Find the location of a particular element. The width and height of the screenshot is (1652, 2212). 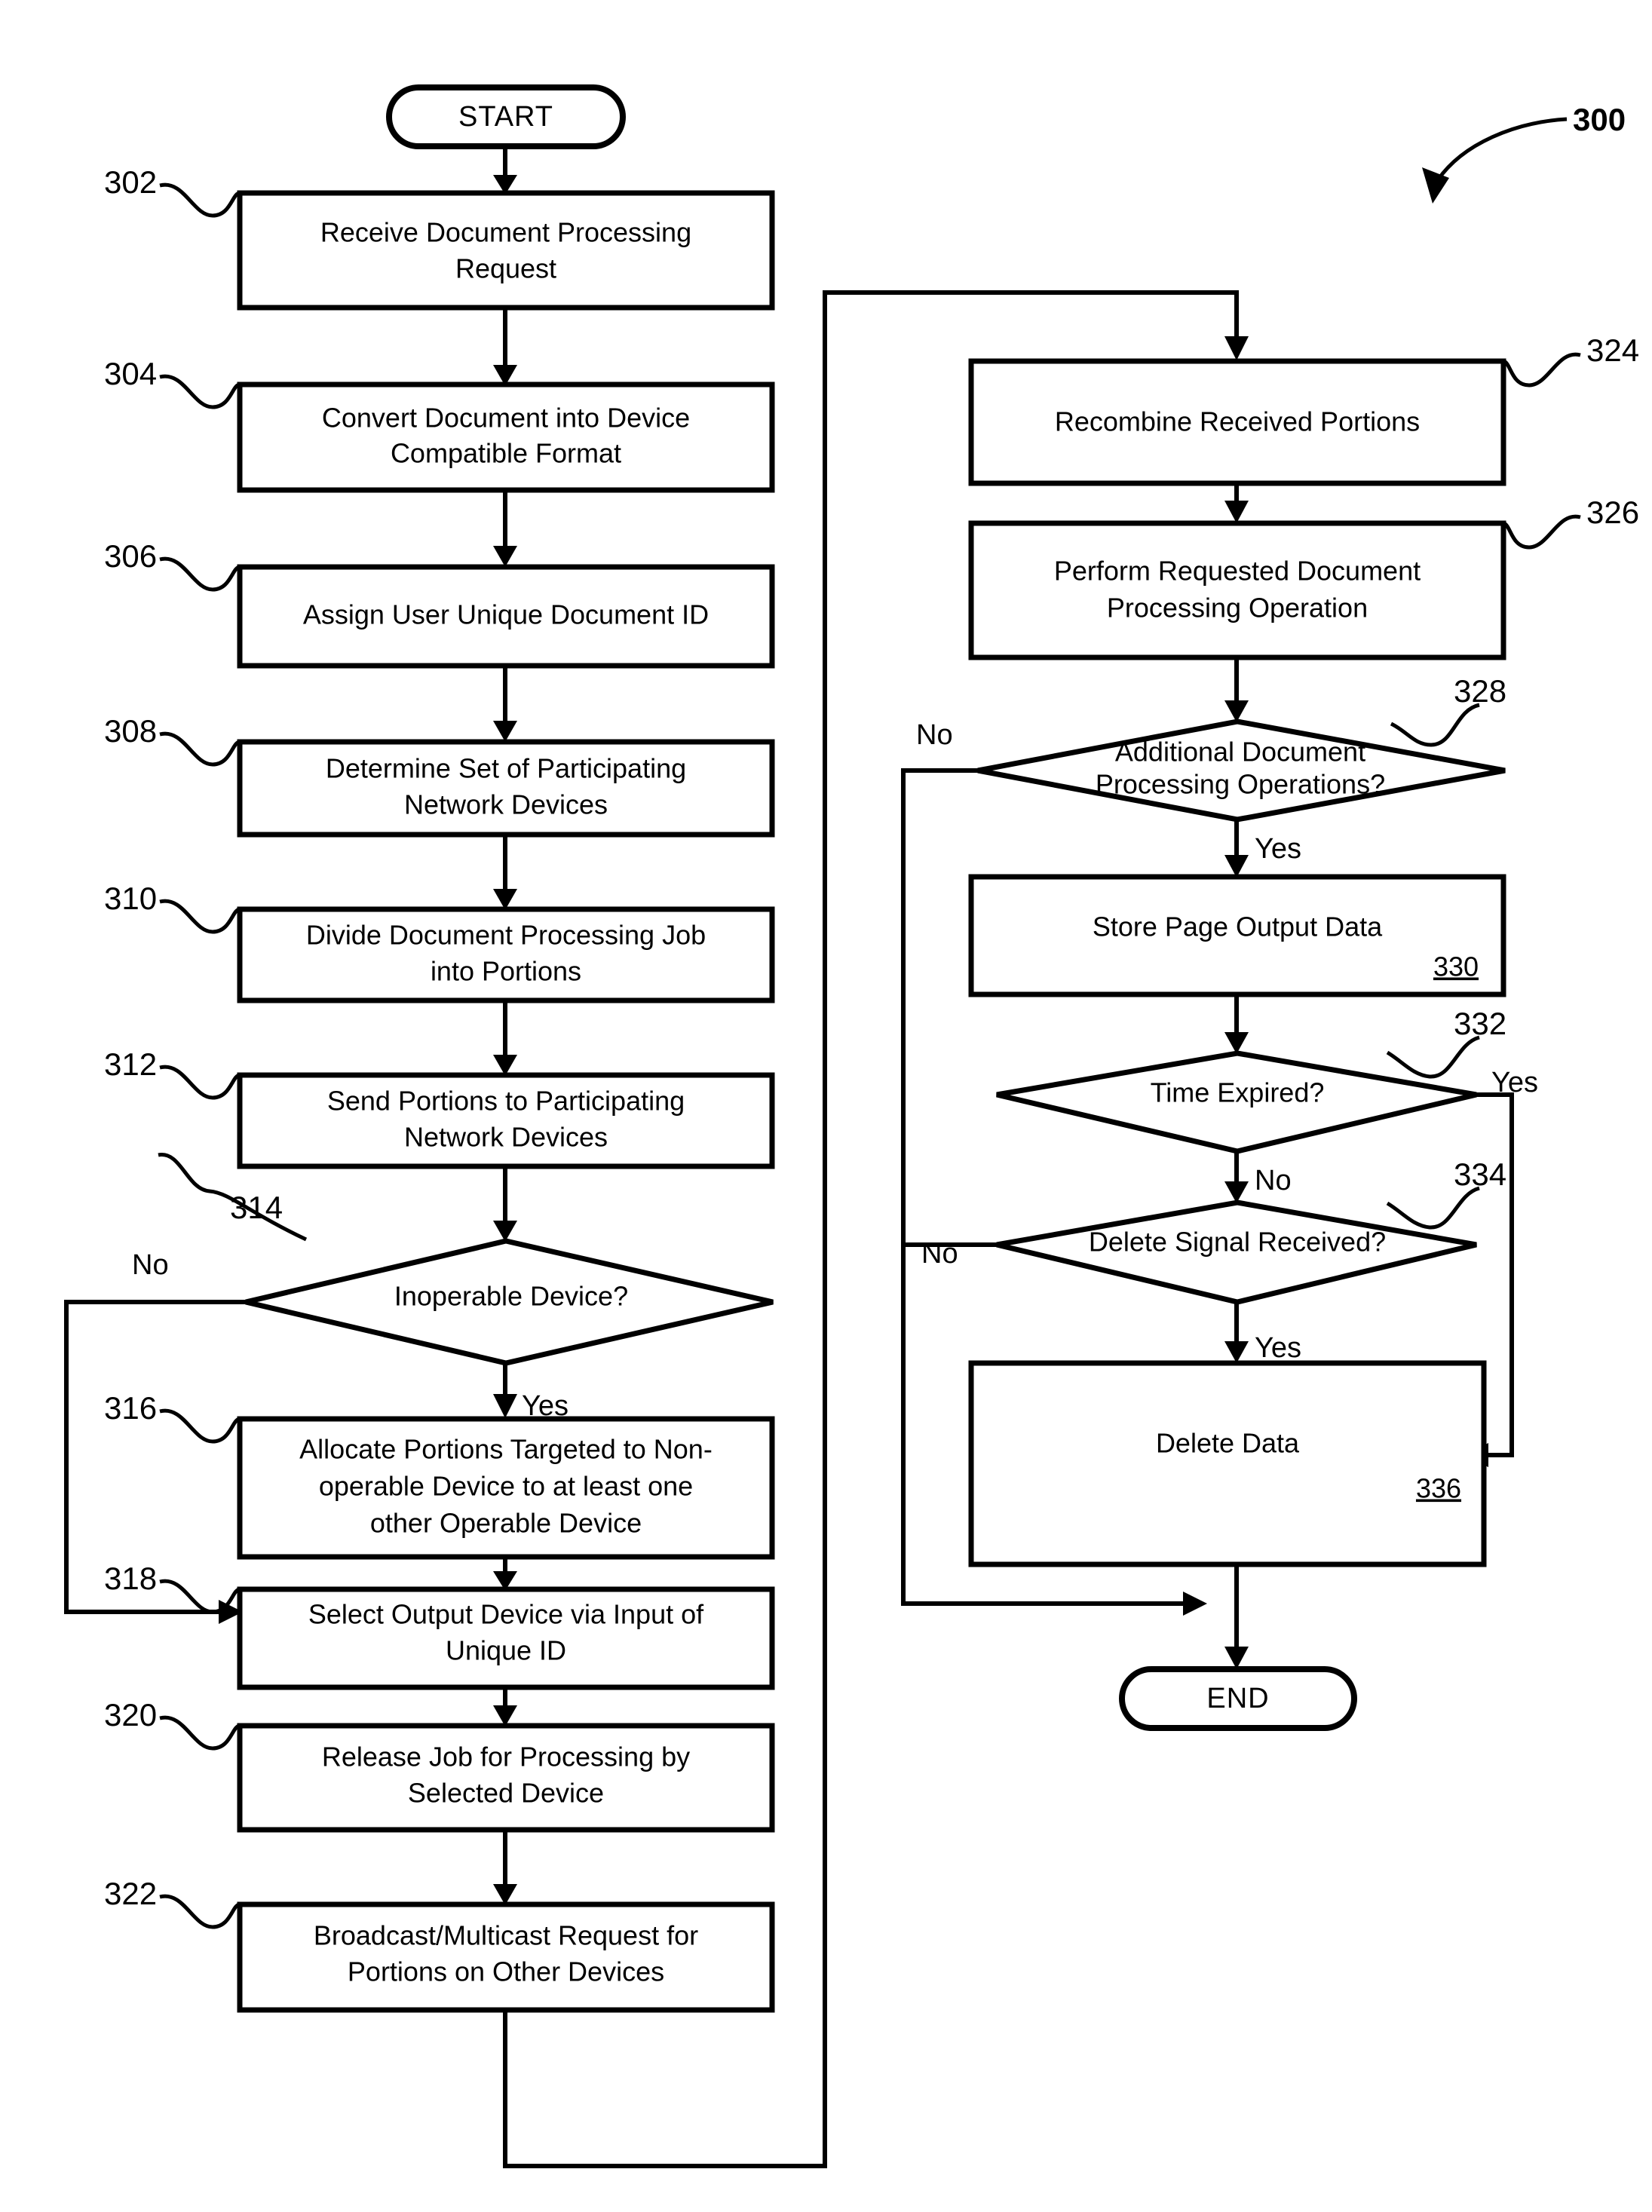

branch-label-314-no: No is located at coordinates (151, 1265).